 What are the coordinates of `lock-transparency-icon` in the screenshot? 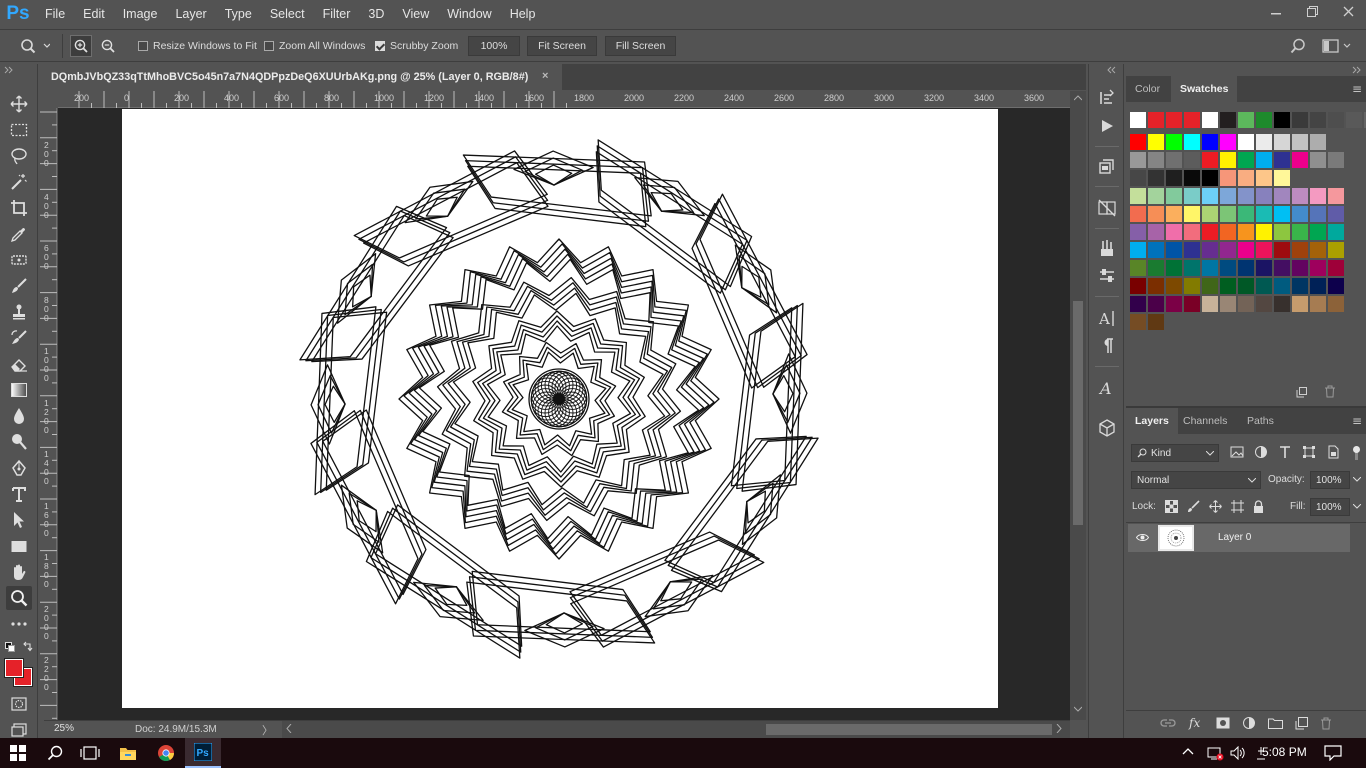 It's located at (1171, 506).